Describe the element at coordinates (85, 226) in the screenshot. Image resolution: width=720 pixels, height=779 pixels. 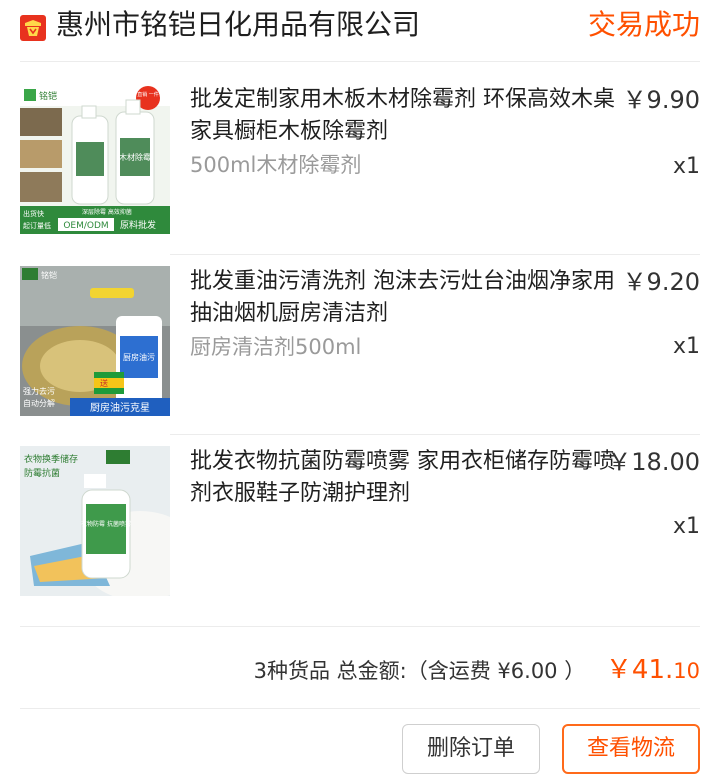
I see `tag-oem: OEM/ODM` at that location.